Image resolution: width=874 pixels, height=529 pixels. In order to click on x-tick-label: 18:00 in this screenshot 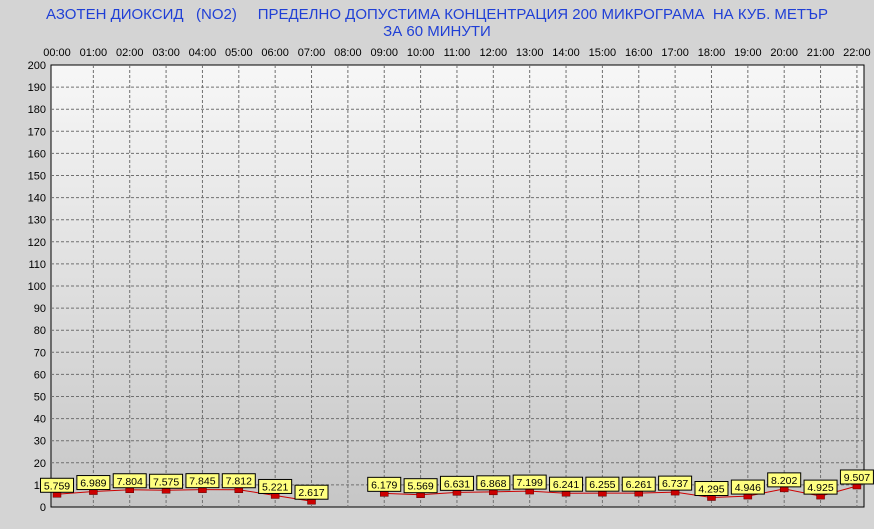, I will do `click(712, 53)`.